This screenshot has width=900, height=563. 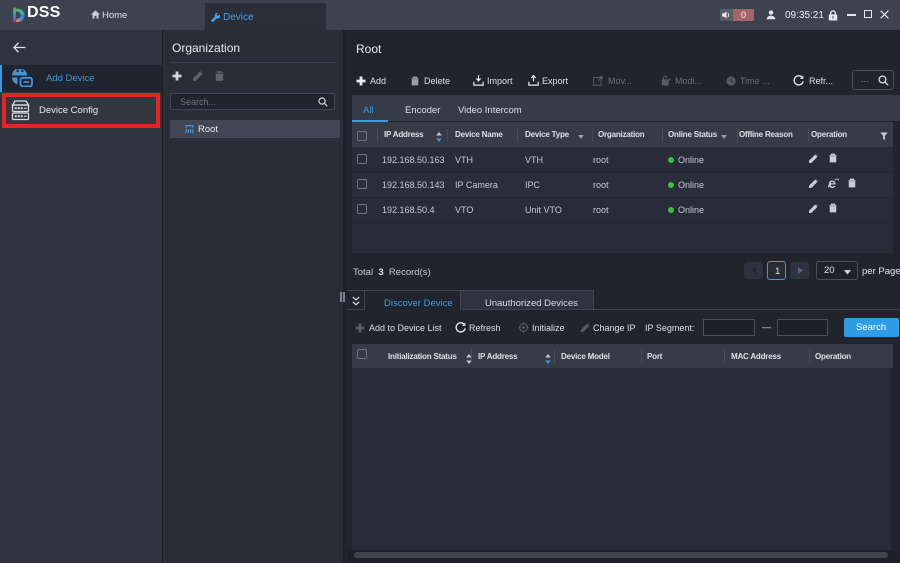 I want to click on svg-text: e, so click(x=832, y=183).